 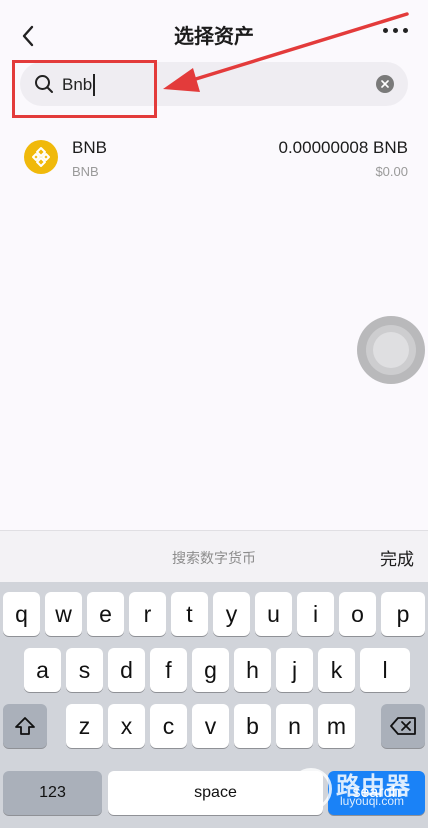 I want to click on more-options-button, so click(x=395, y=30).